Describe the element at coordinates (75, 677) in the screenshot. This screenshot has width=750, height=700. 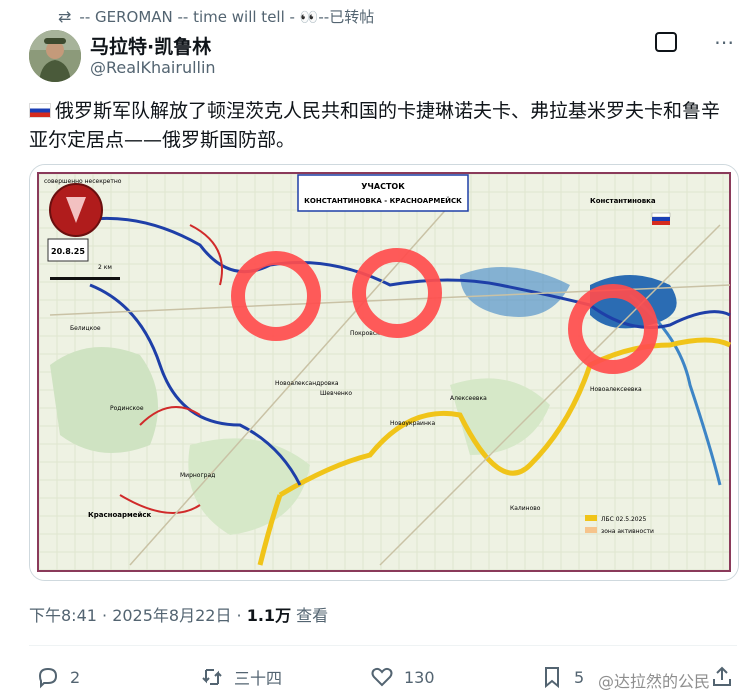
I see `reply-count: 2` at that location.